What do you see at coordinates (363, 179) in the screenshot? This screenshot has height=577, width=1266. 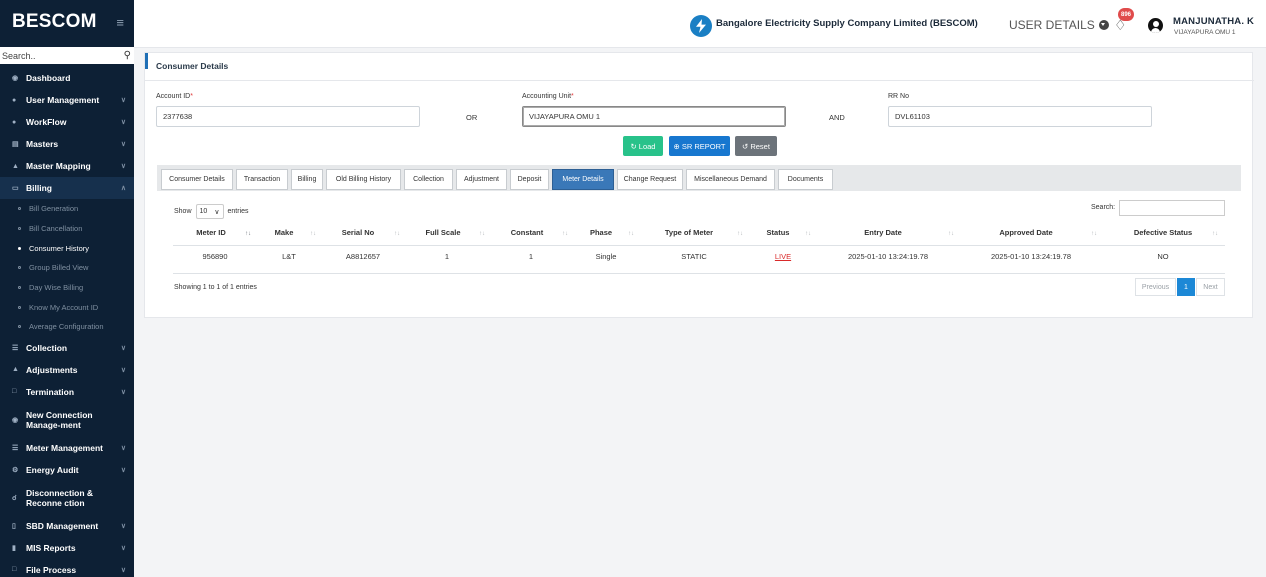 I see `tab-old-billing-history: Old Billing History` at bounding box center [363, 179].